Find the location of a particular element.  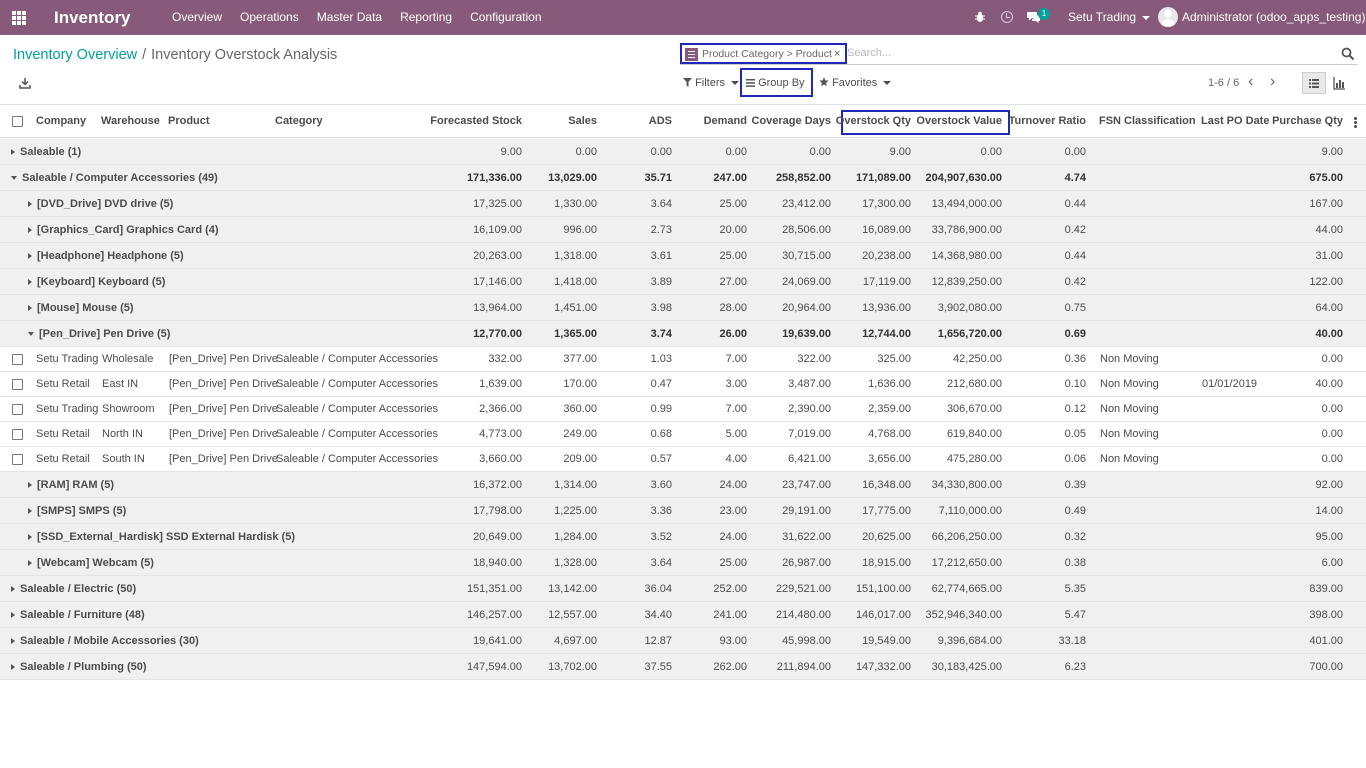

apps-menu-icon is located at coordinates (19, 18).